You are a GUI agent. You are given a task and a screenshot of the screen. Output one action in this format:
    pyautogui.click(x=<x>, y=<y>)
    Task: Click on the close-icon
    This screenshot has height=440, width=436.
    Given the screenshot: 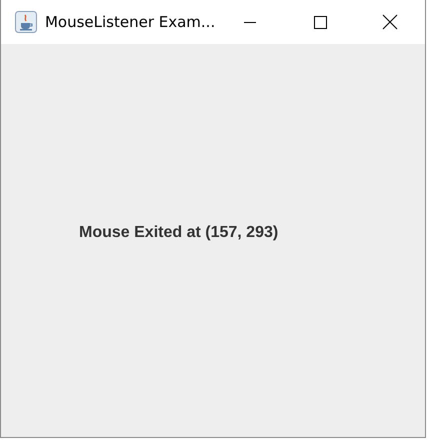 What is the action you would take?
    pyautogui.click(x=390, y=22)
    